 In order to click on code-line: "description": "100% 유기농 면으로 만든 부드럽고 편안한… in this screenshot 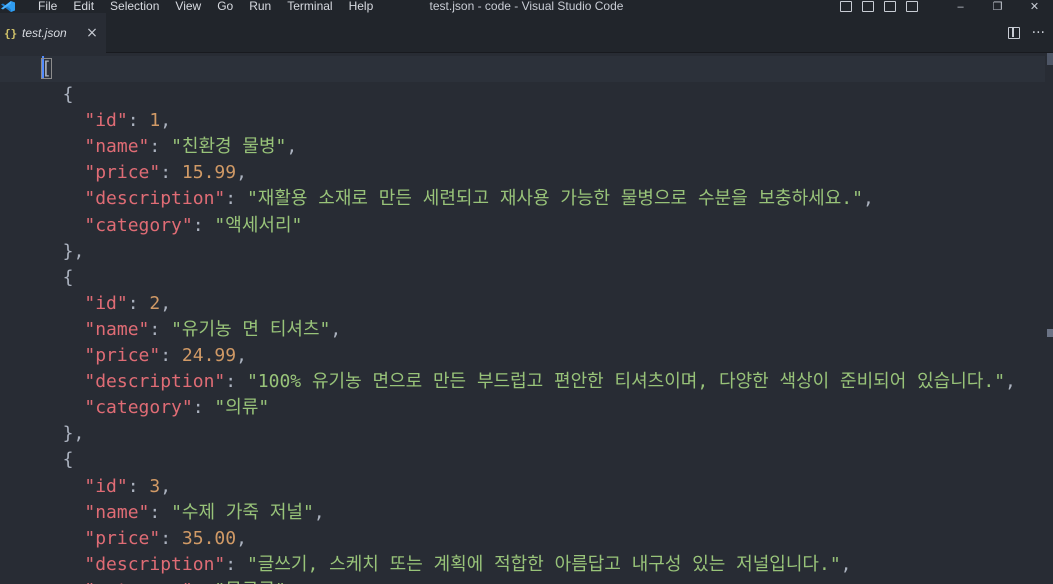, I will do `click(528, 382)`.